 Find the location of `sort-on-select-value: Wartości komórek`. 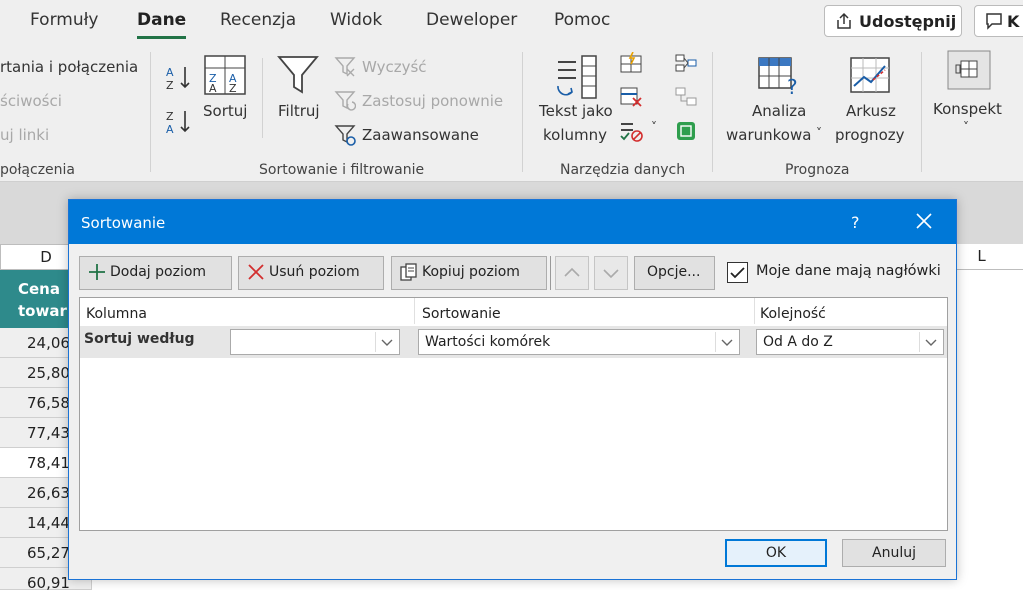

sort-on-select-value: Wartości komórek is located at coordinates (488, 342).